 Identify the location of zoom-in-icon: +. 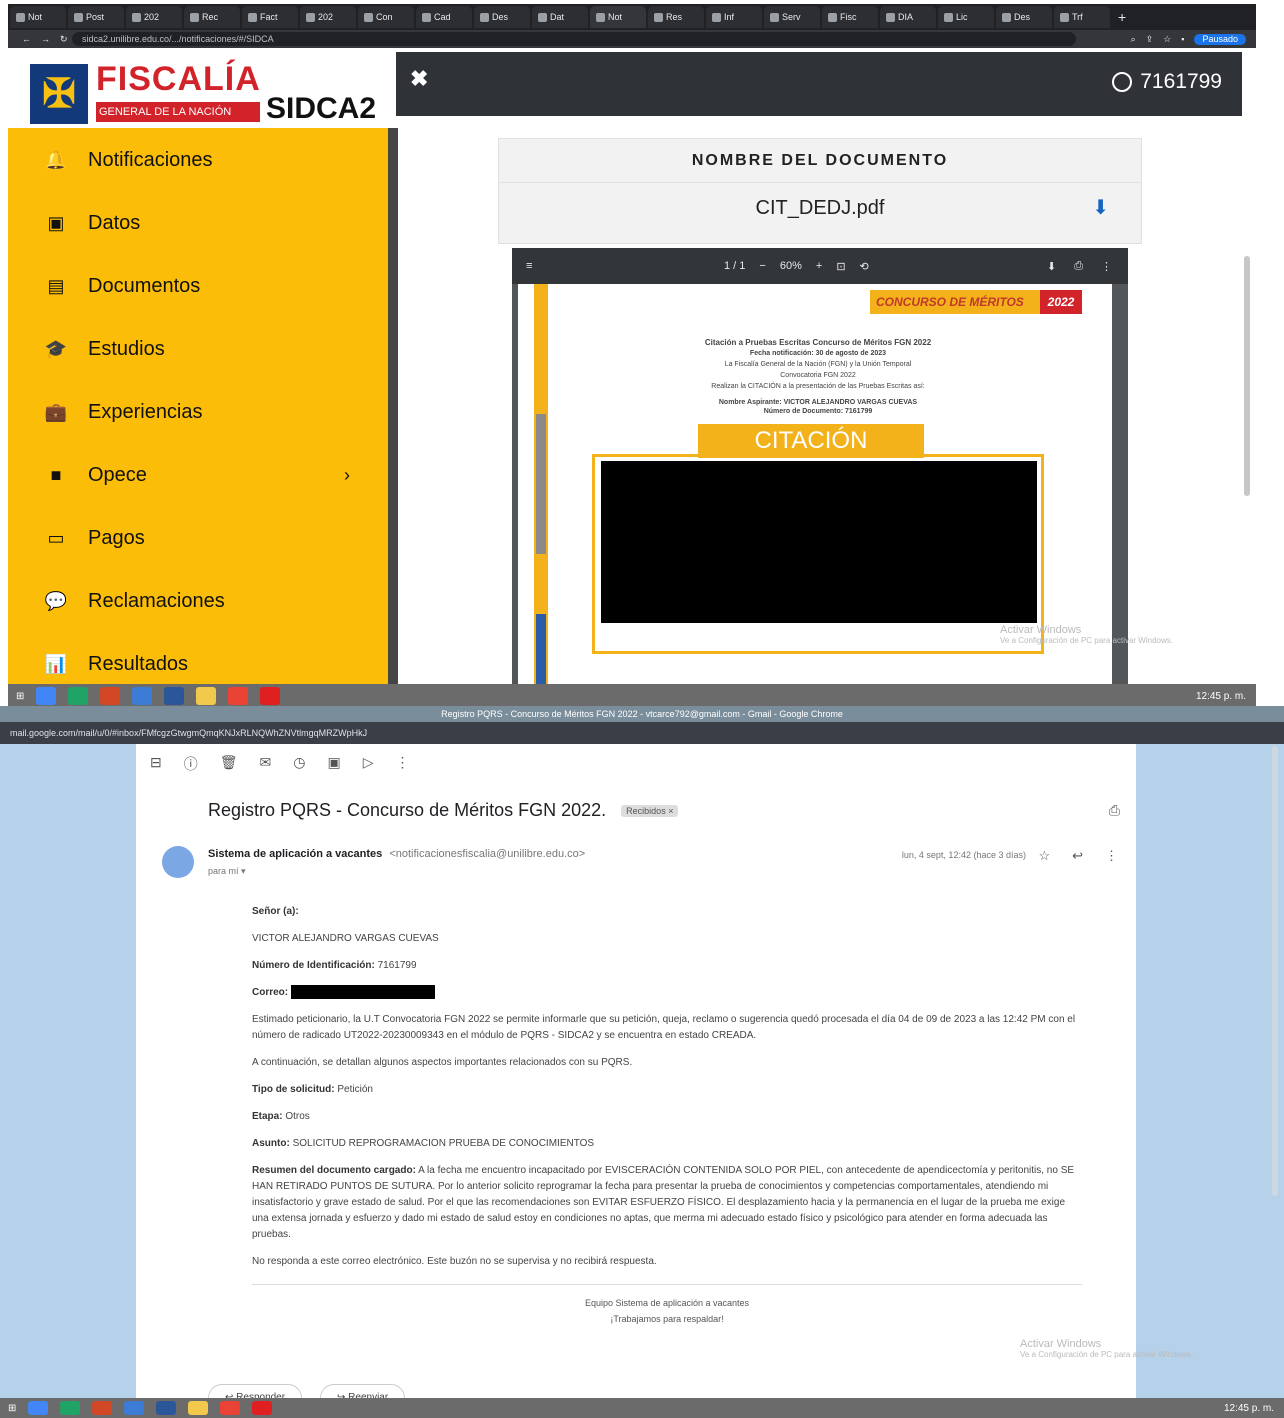
(819, 266).